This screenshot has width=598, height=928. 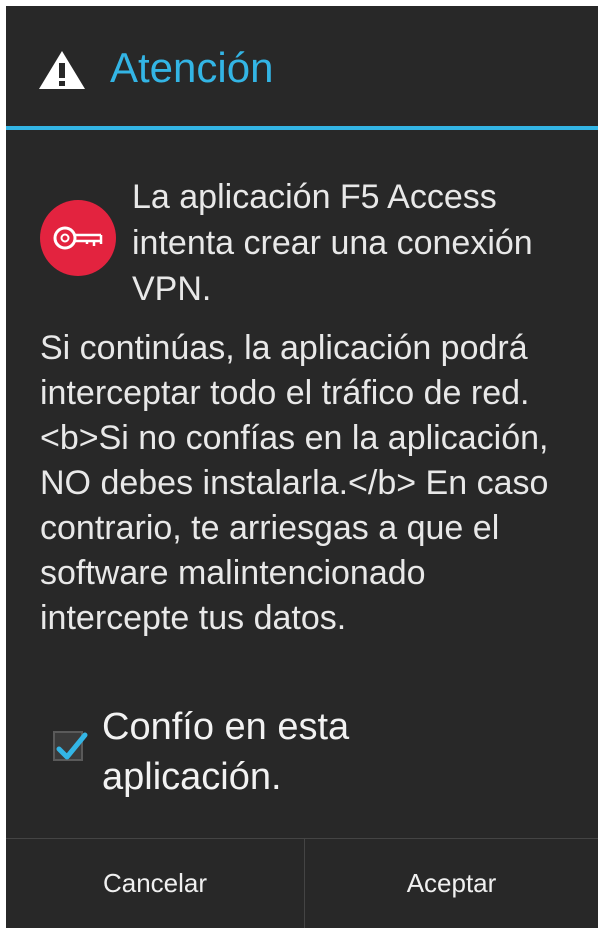 What do you see at coordinates (192, 67) in the screenshot?
I see `dialog-title: Atención` at bounding box center [192, 67].